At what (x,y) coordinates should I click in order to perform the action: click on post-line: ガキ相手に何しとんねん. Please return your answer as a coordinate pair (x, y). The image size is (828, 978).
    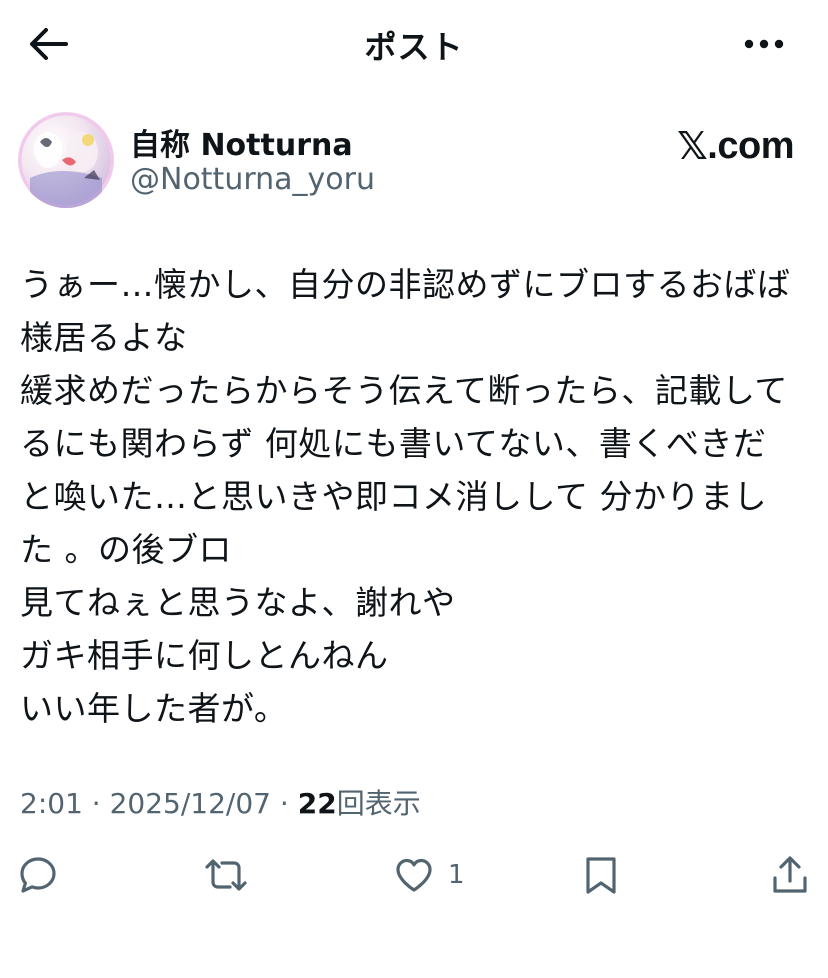
    Looking at the image, I should click on (204, 655).